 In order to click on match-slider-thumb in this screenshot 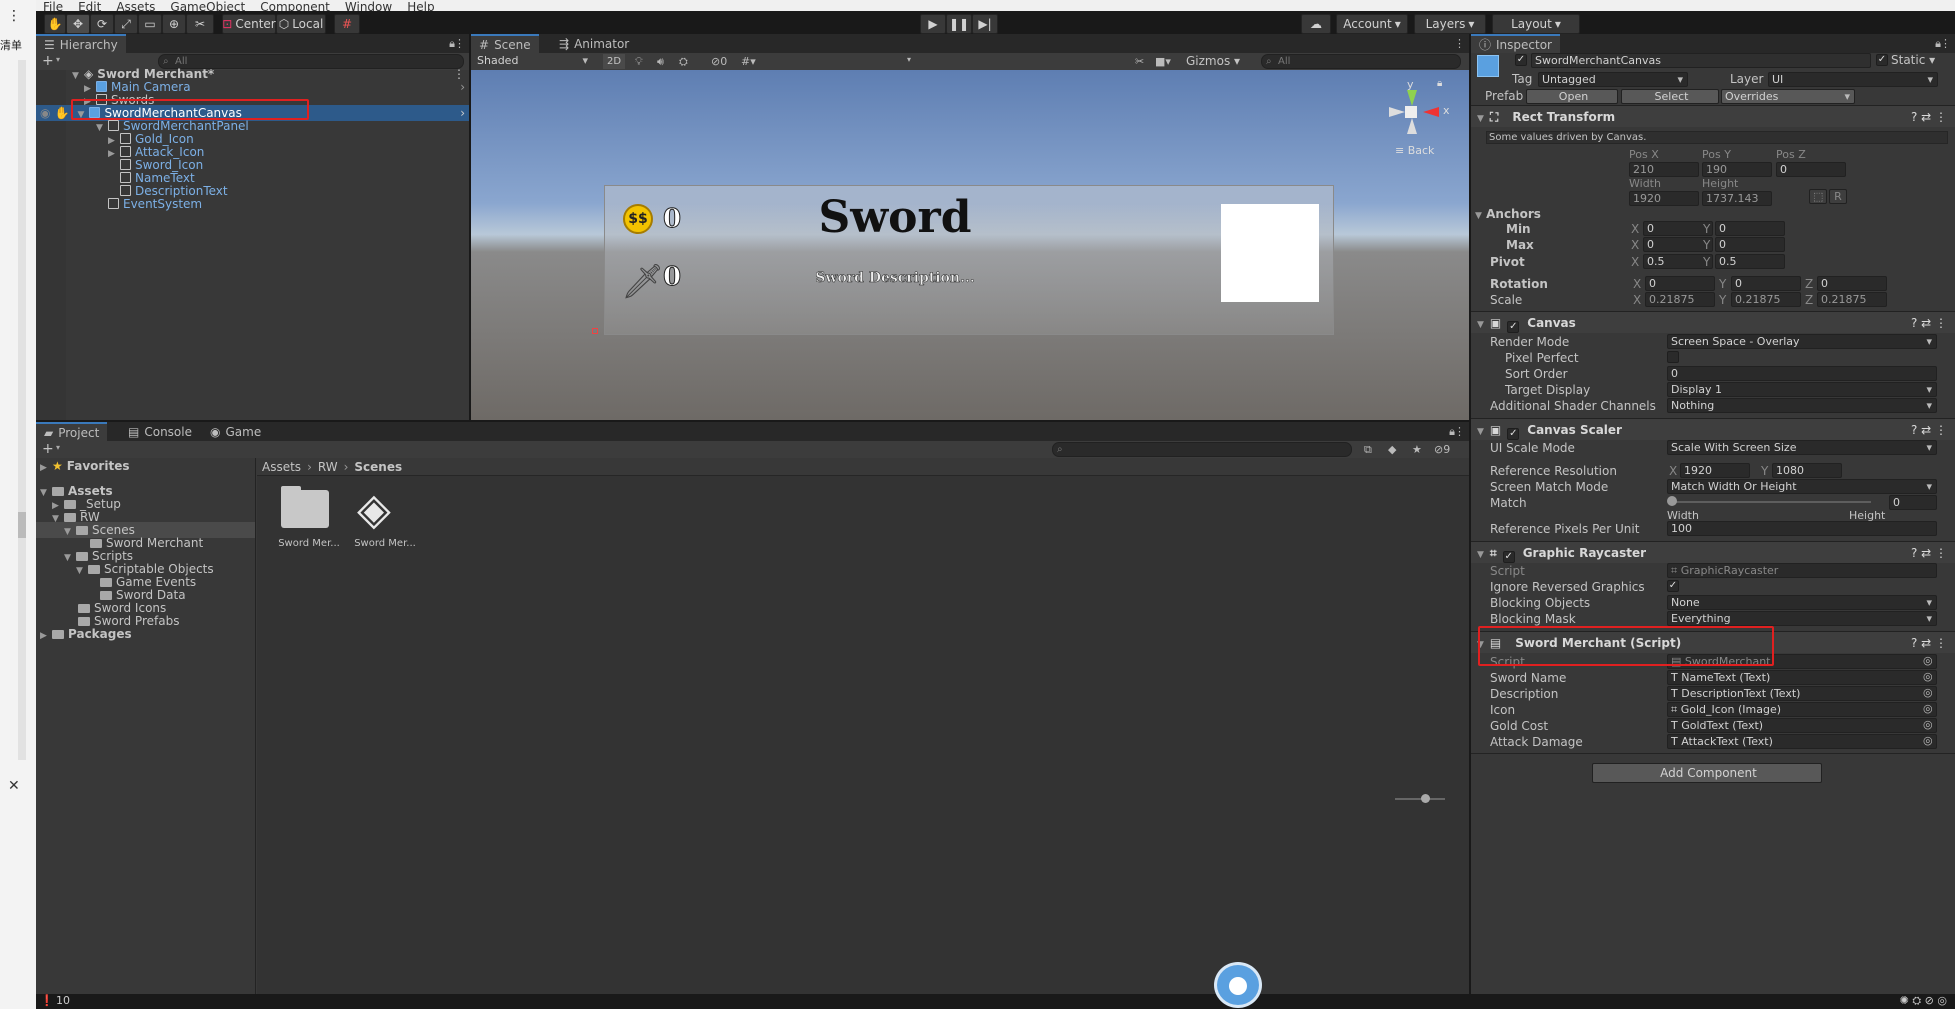, I will do `click(1672, 501)`.